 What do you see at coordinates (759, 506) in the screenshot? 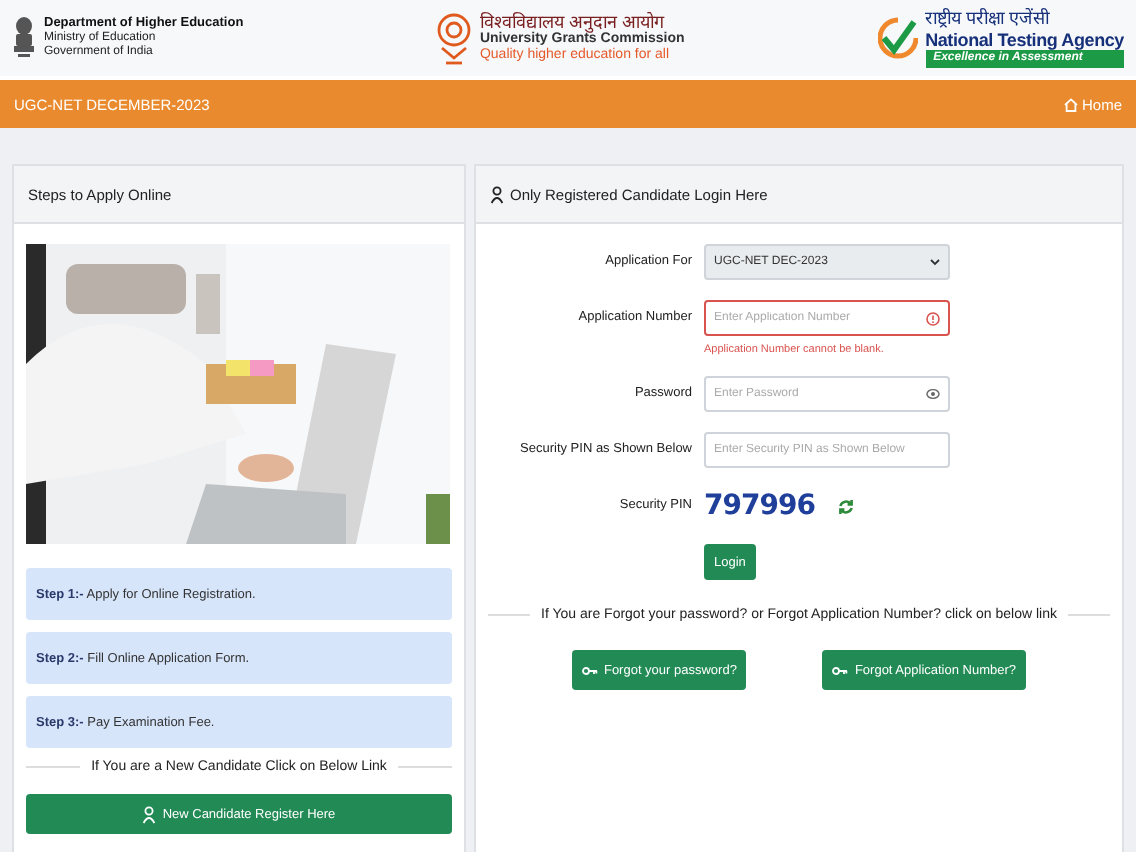
I see `captcha-code: 797996` at bounding box center [759, 506].